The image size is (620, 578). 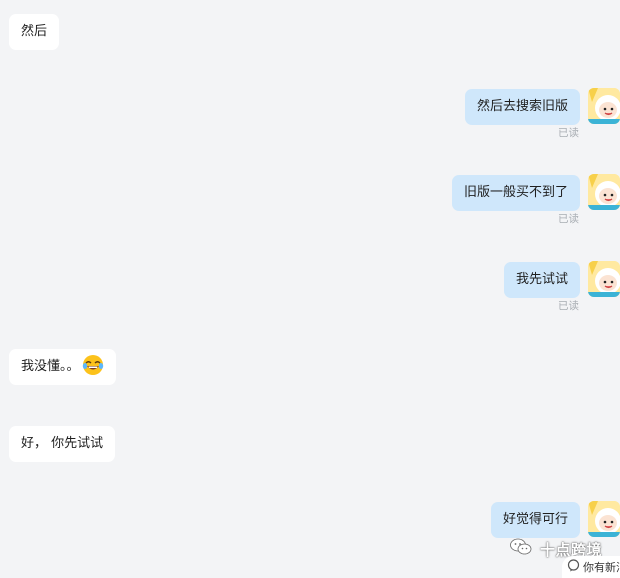 I want to click on message-bubble-sent: 然后去搜索旧版, so click(x=522, y=107).